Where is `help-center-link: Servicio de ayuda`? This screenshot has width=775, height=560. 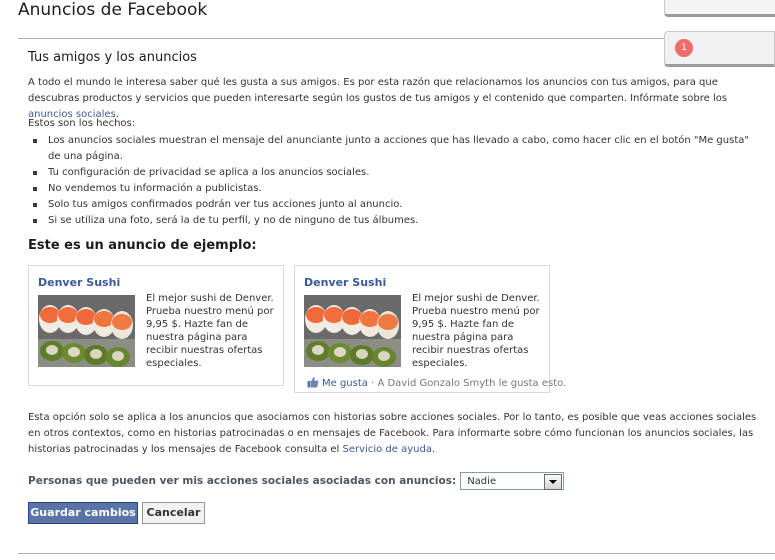 help-center-link: Servicio de ayuda is located at coordinates (387, 449).